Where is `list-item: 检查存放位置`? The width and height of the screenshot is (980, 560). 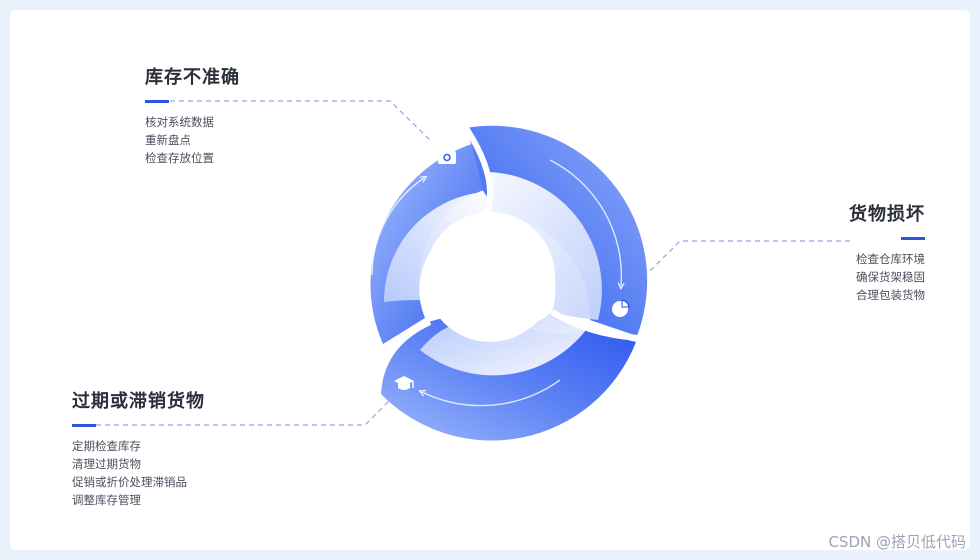
list-item: 检查存放位置 is located at coordinates (179, 158).